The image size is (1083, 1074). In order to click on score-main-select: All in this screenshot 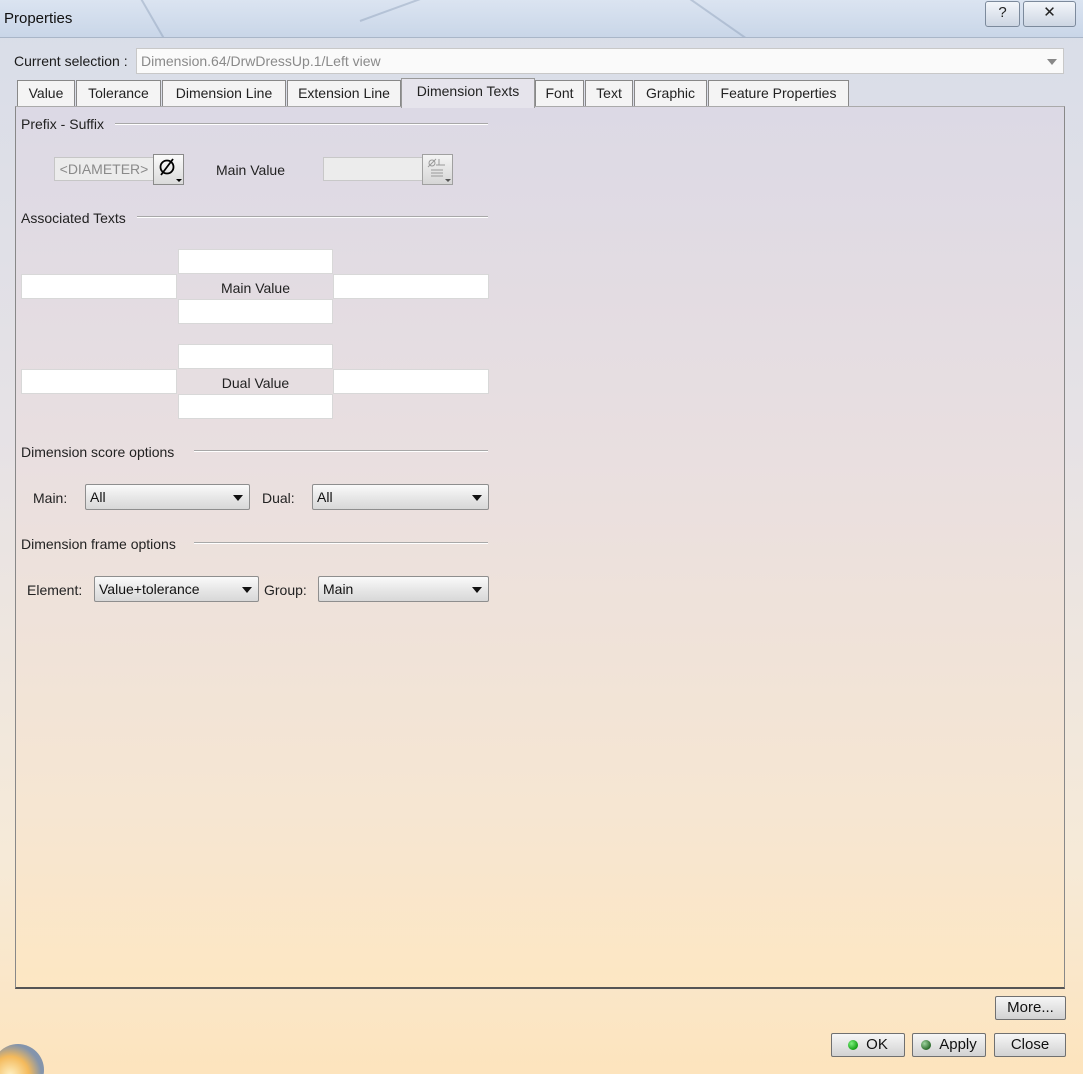, I will do `click(167, 497)`.